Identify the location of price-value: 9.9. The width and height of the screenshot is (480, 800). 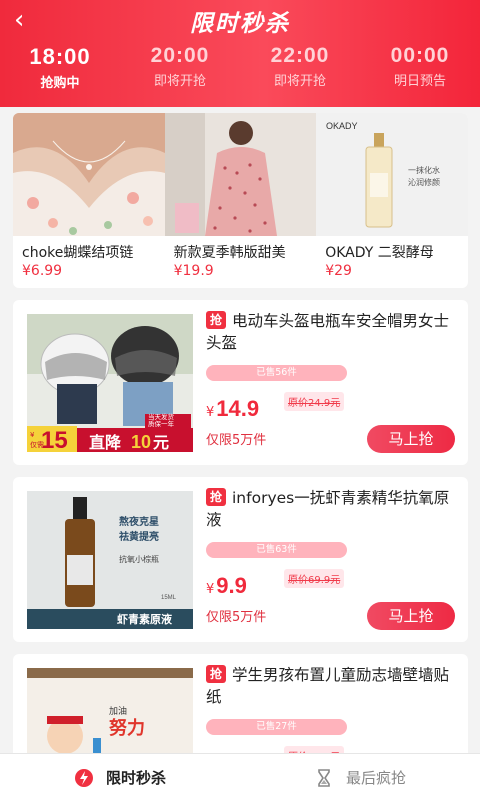
(231, 585).